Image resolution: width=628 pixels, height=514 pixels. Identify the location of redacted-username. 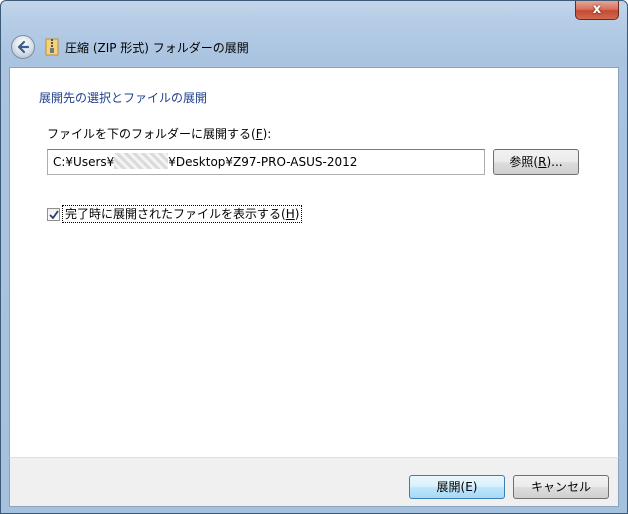
(141, 161).